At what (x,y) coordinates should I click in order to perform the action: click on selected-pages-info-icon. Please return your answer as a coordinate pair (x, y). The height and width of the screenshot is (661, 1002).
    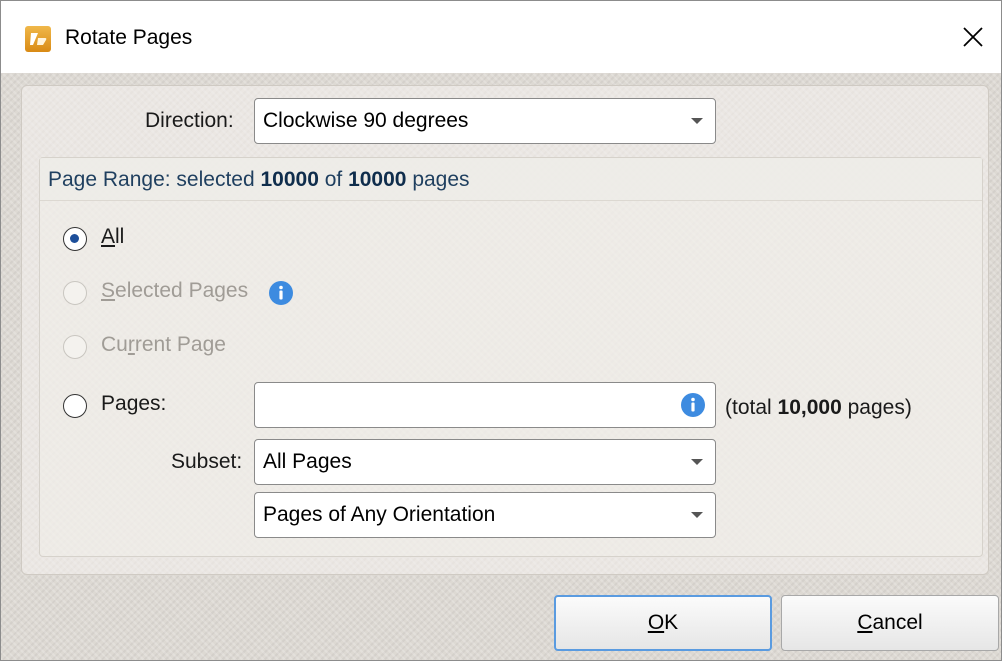
    Looking at the image, I should click on (281, 293).